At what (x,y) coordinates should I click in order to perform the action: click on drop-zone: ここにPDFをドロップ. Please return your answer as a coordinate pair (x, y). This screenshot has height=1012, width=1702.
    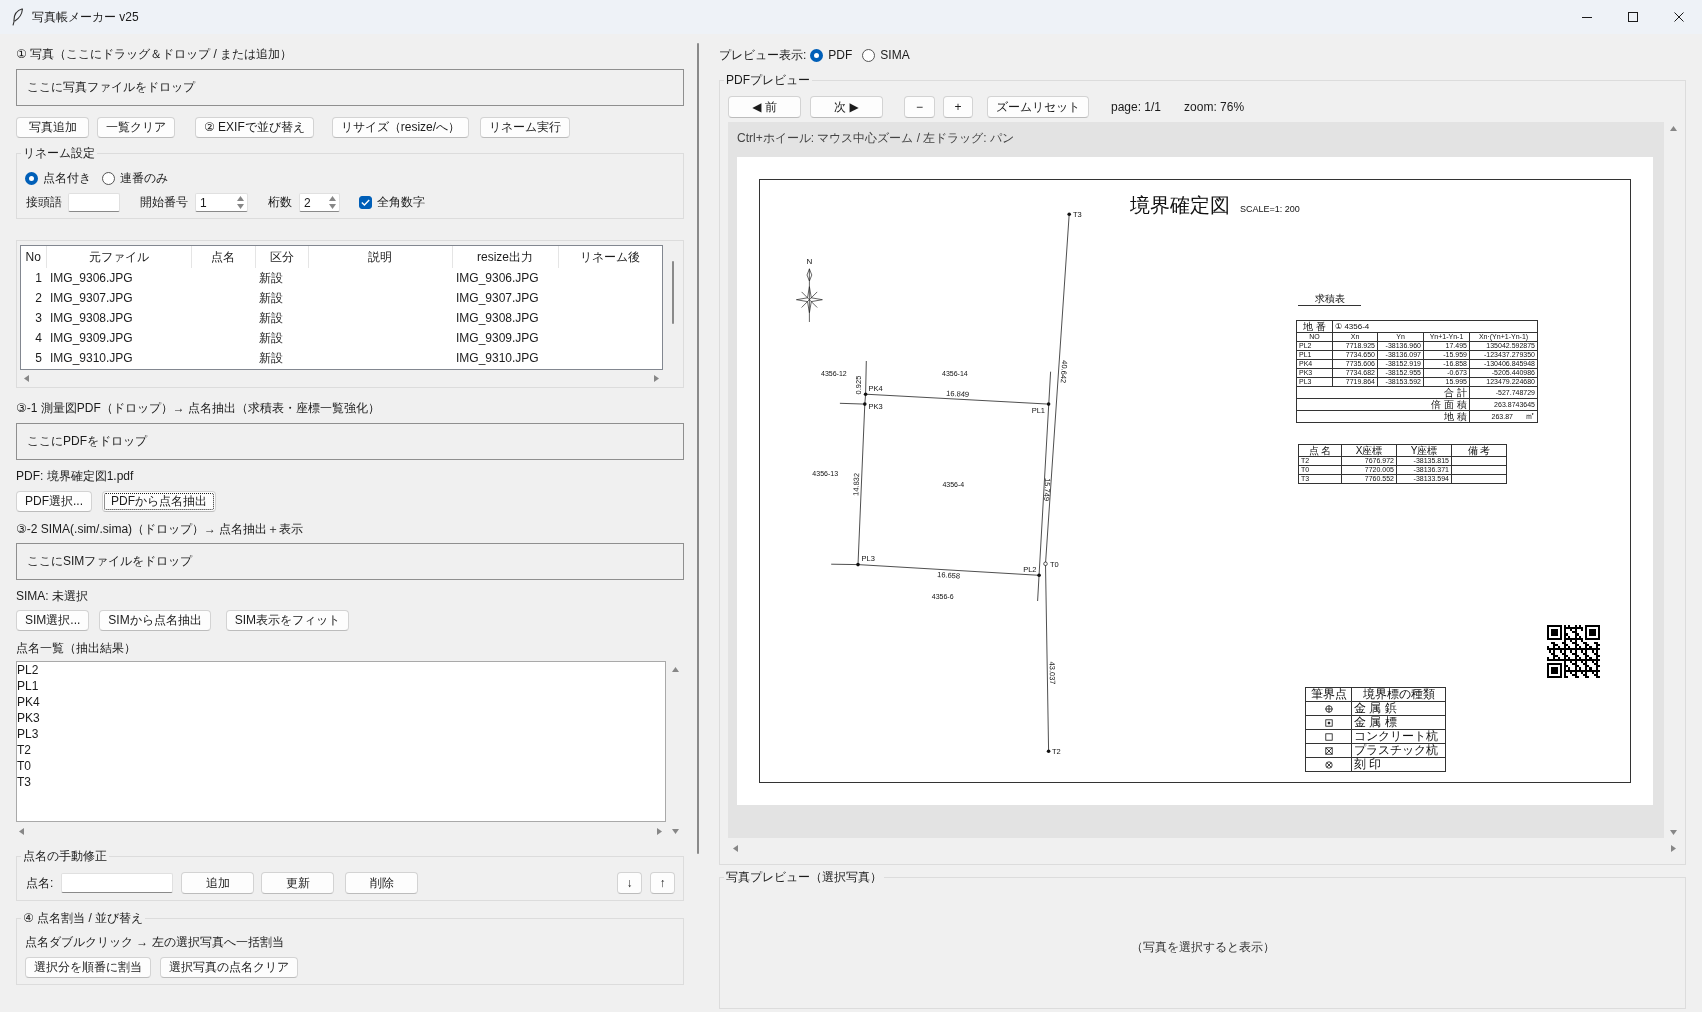
    Looking at the image, I should click on (350, 441).